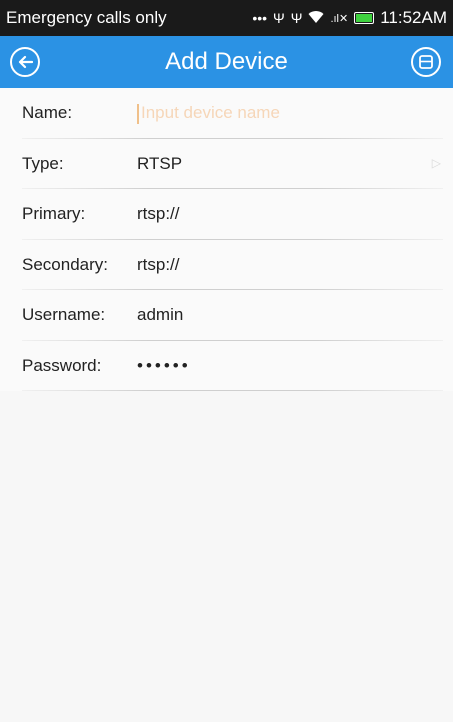  What do you see at coordinates (138, 113) in the screenshot?
I see `text-cursor` at bounding box center [138, 113].